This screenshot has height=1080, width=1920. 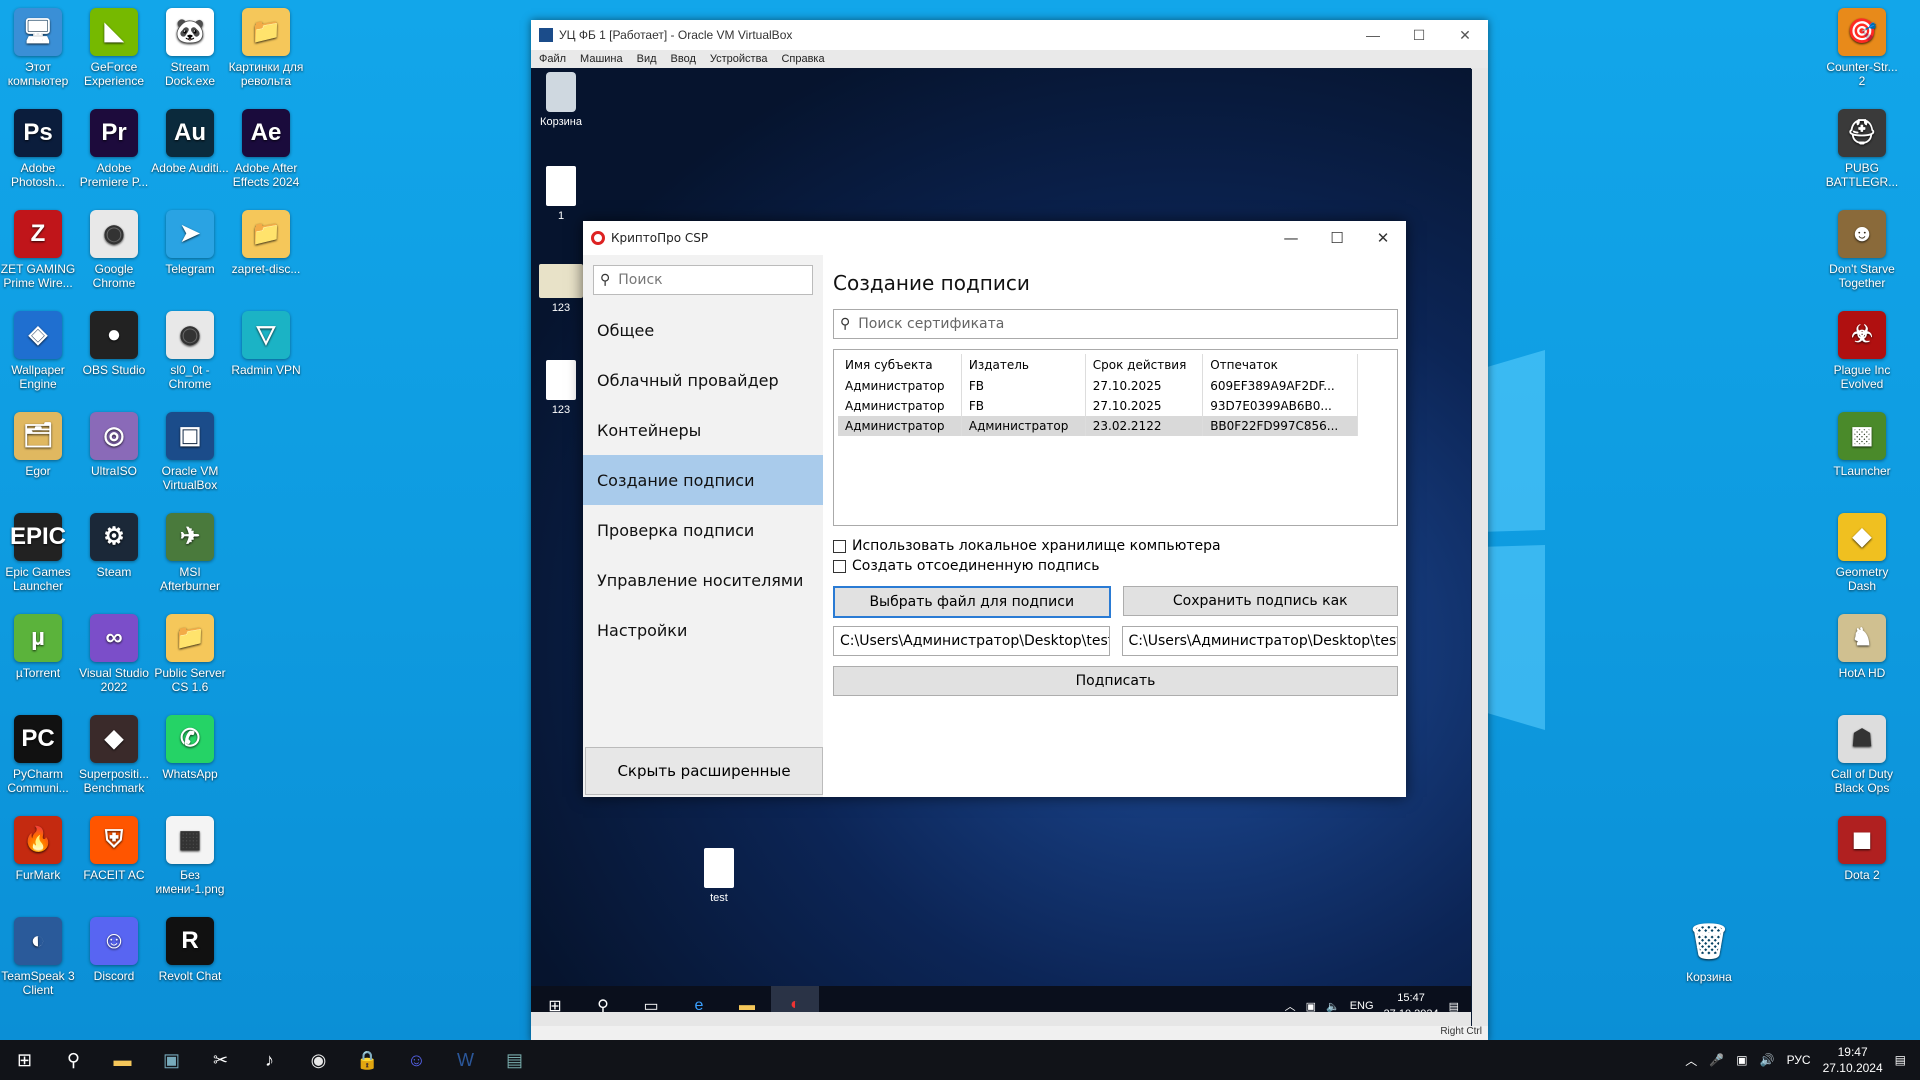 I want to click on output-file-path: C:\Users\Администратор\Desktop\test, so click(x=1259, y=641).